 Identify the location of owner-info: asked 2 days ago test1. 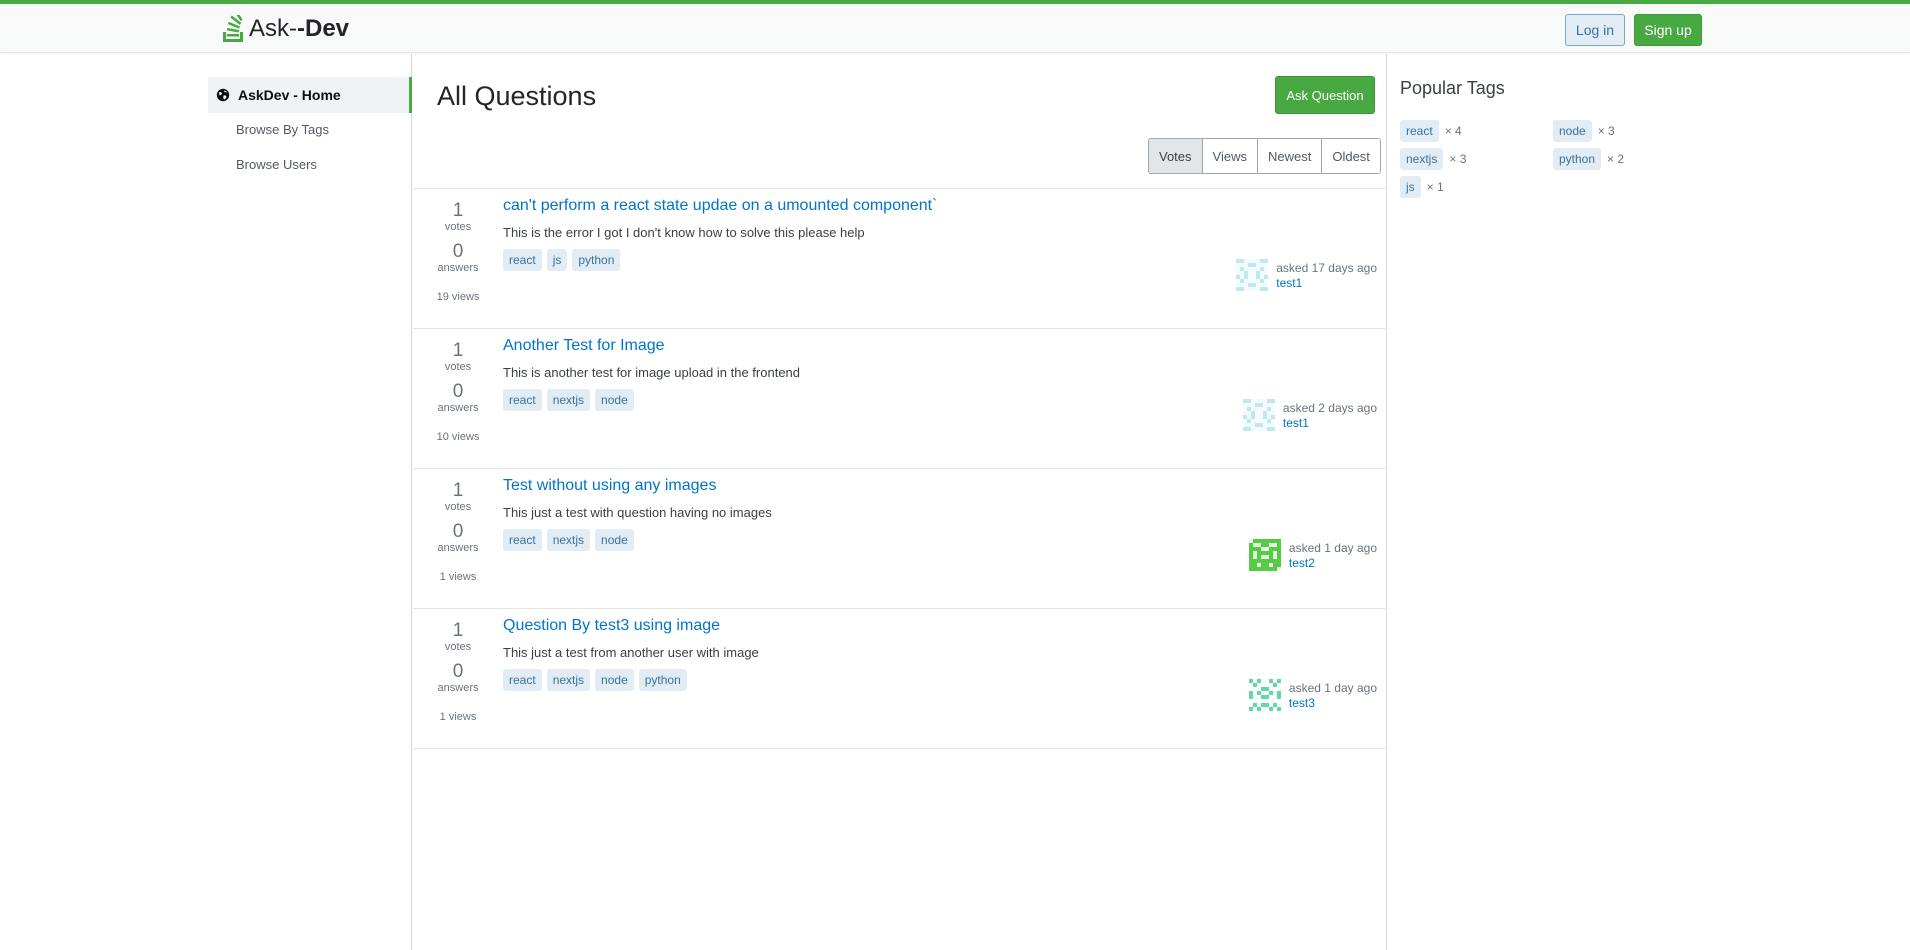
(1330, 416).